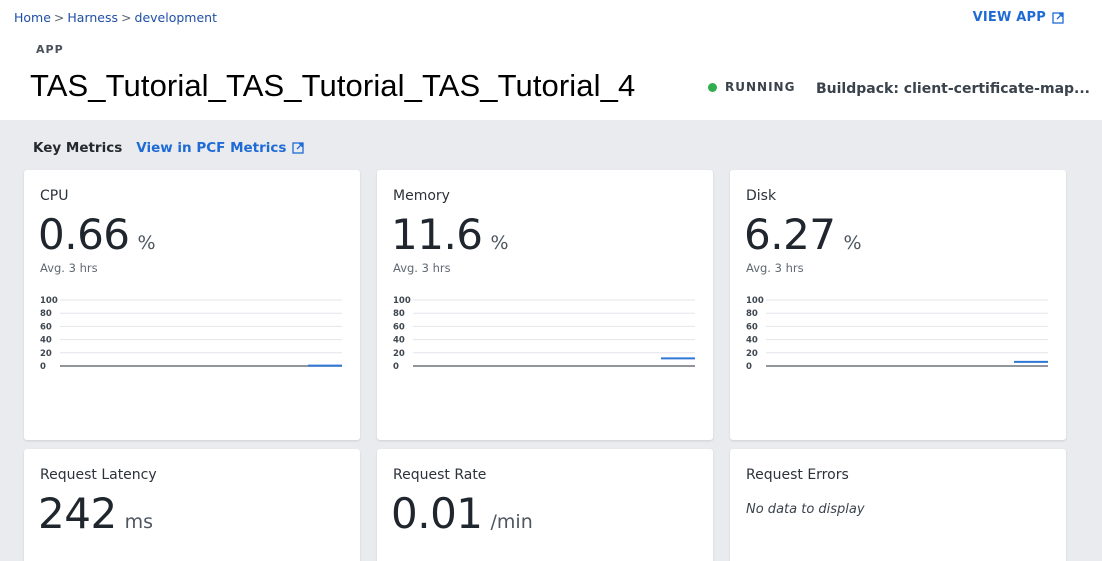 The height and width of the screenshot is (561, 1102). I want to click on view-app-label: VIEW APP, so click(1009, 17).